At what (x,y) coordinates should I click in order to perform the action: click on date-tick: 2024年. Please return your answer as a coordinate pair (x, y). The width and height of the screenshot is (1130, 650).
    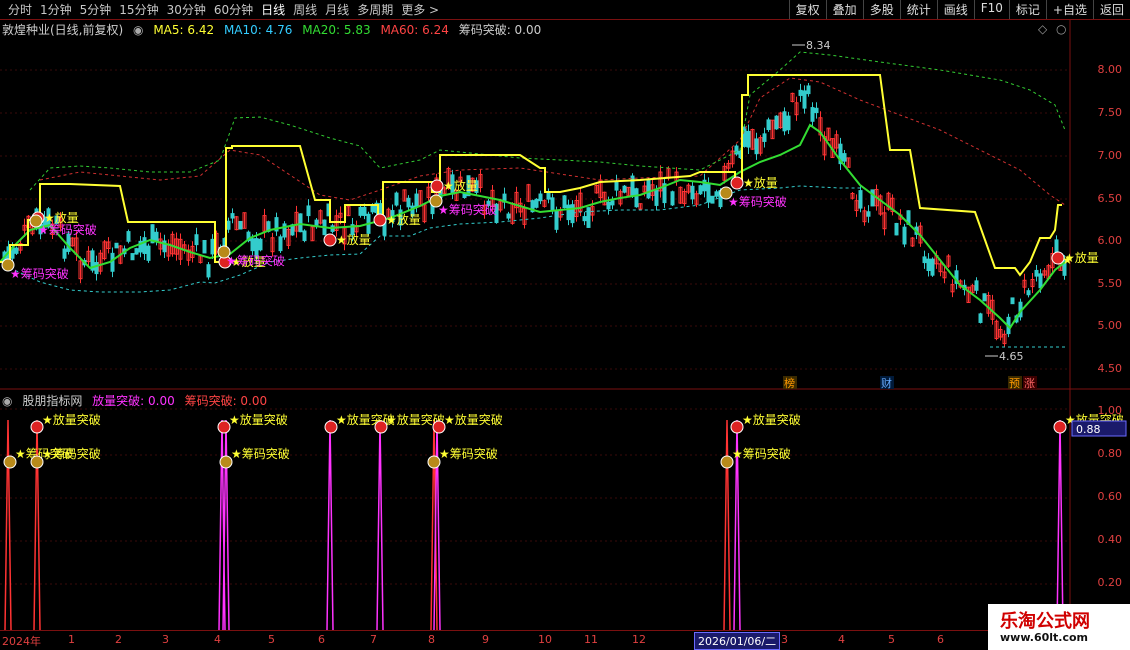
    Looking at the image, I should click on (21, 641).